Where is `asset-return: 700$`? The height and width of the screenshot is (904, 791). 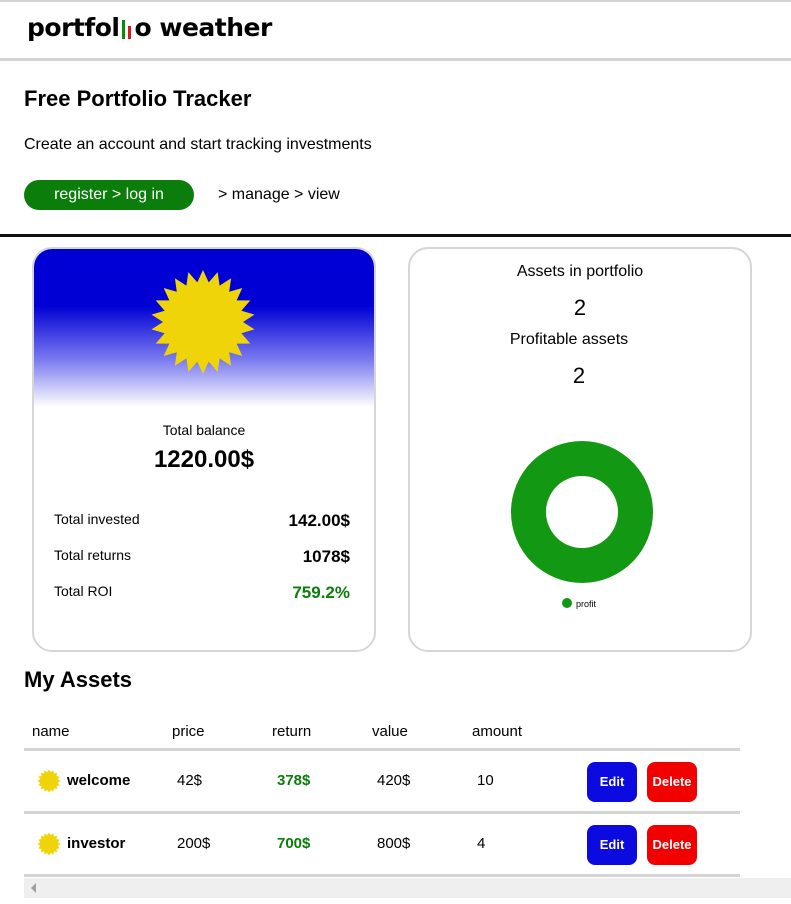 asset-return: 700$ is located at coordinates (294, 843).